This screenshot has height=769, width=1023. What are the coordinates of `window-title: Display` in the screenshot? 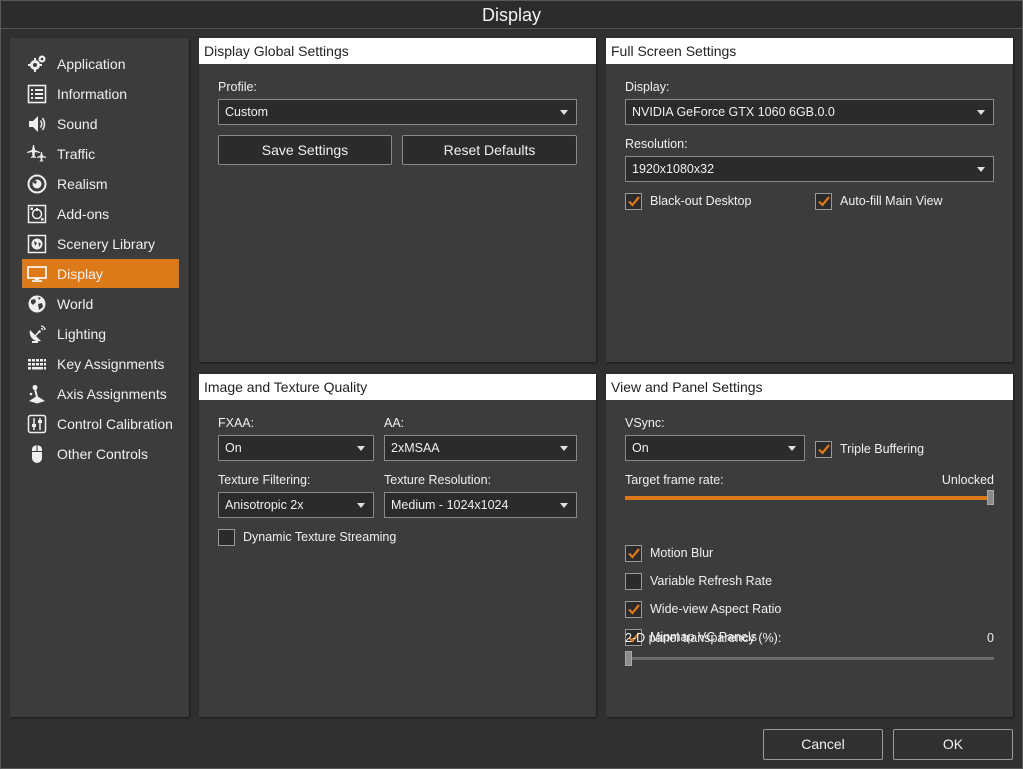 It's located at (511, 15).